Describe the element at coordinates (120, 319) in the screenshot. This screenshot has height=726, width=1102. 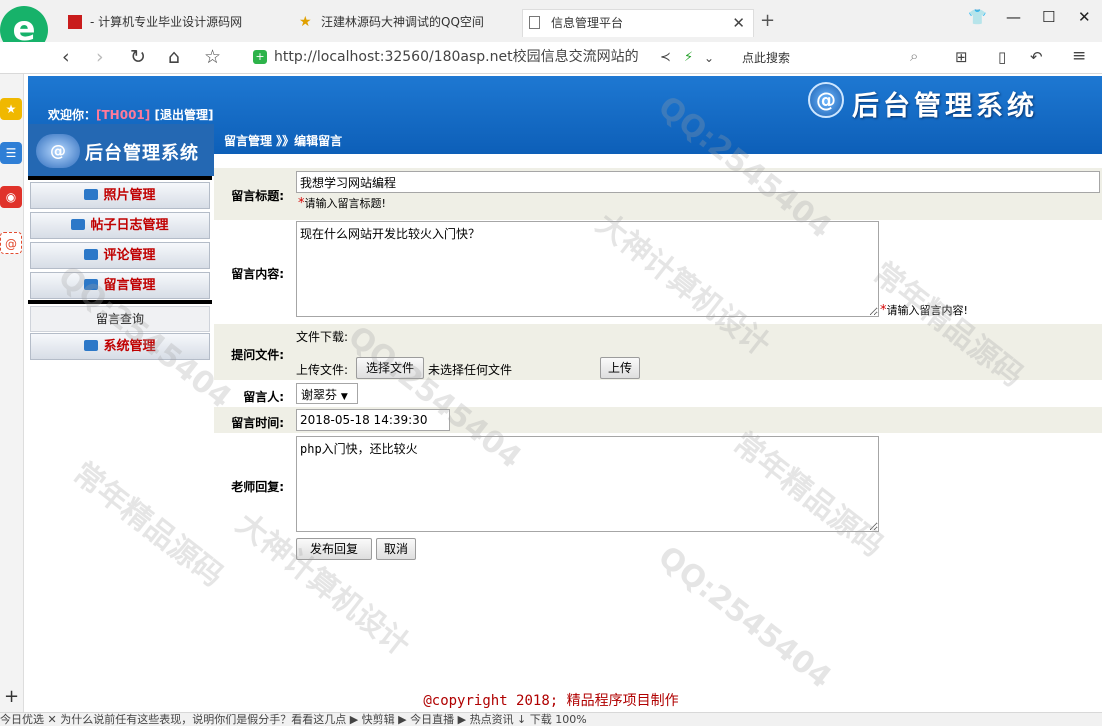
I see `sidebar-subitem-message-query: 留言查询` at that location.